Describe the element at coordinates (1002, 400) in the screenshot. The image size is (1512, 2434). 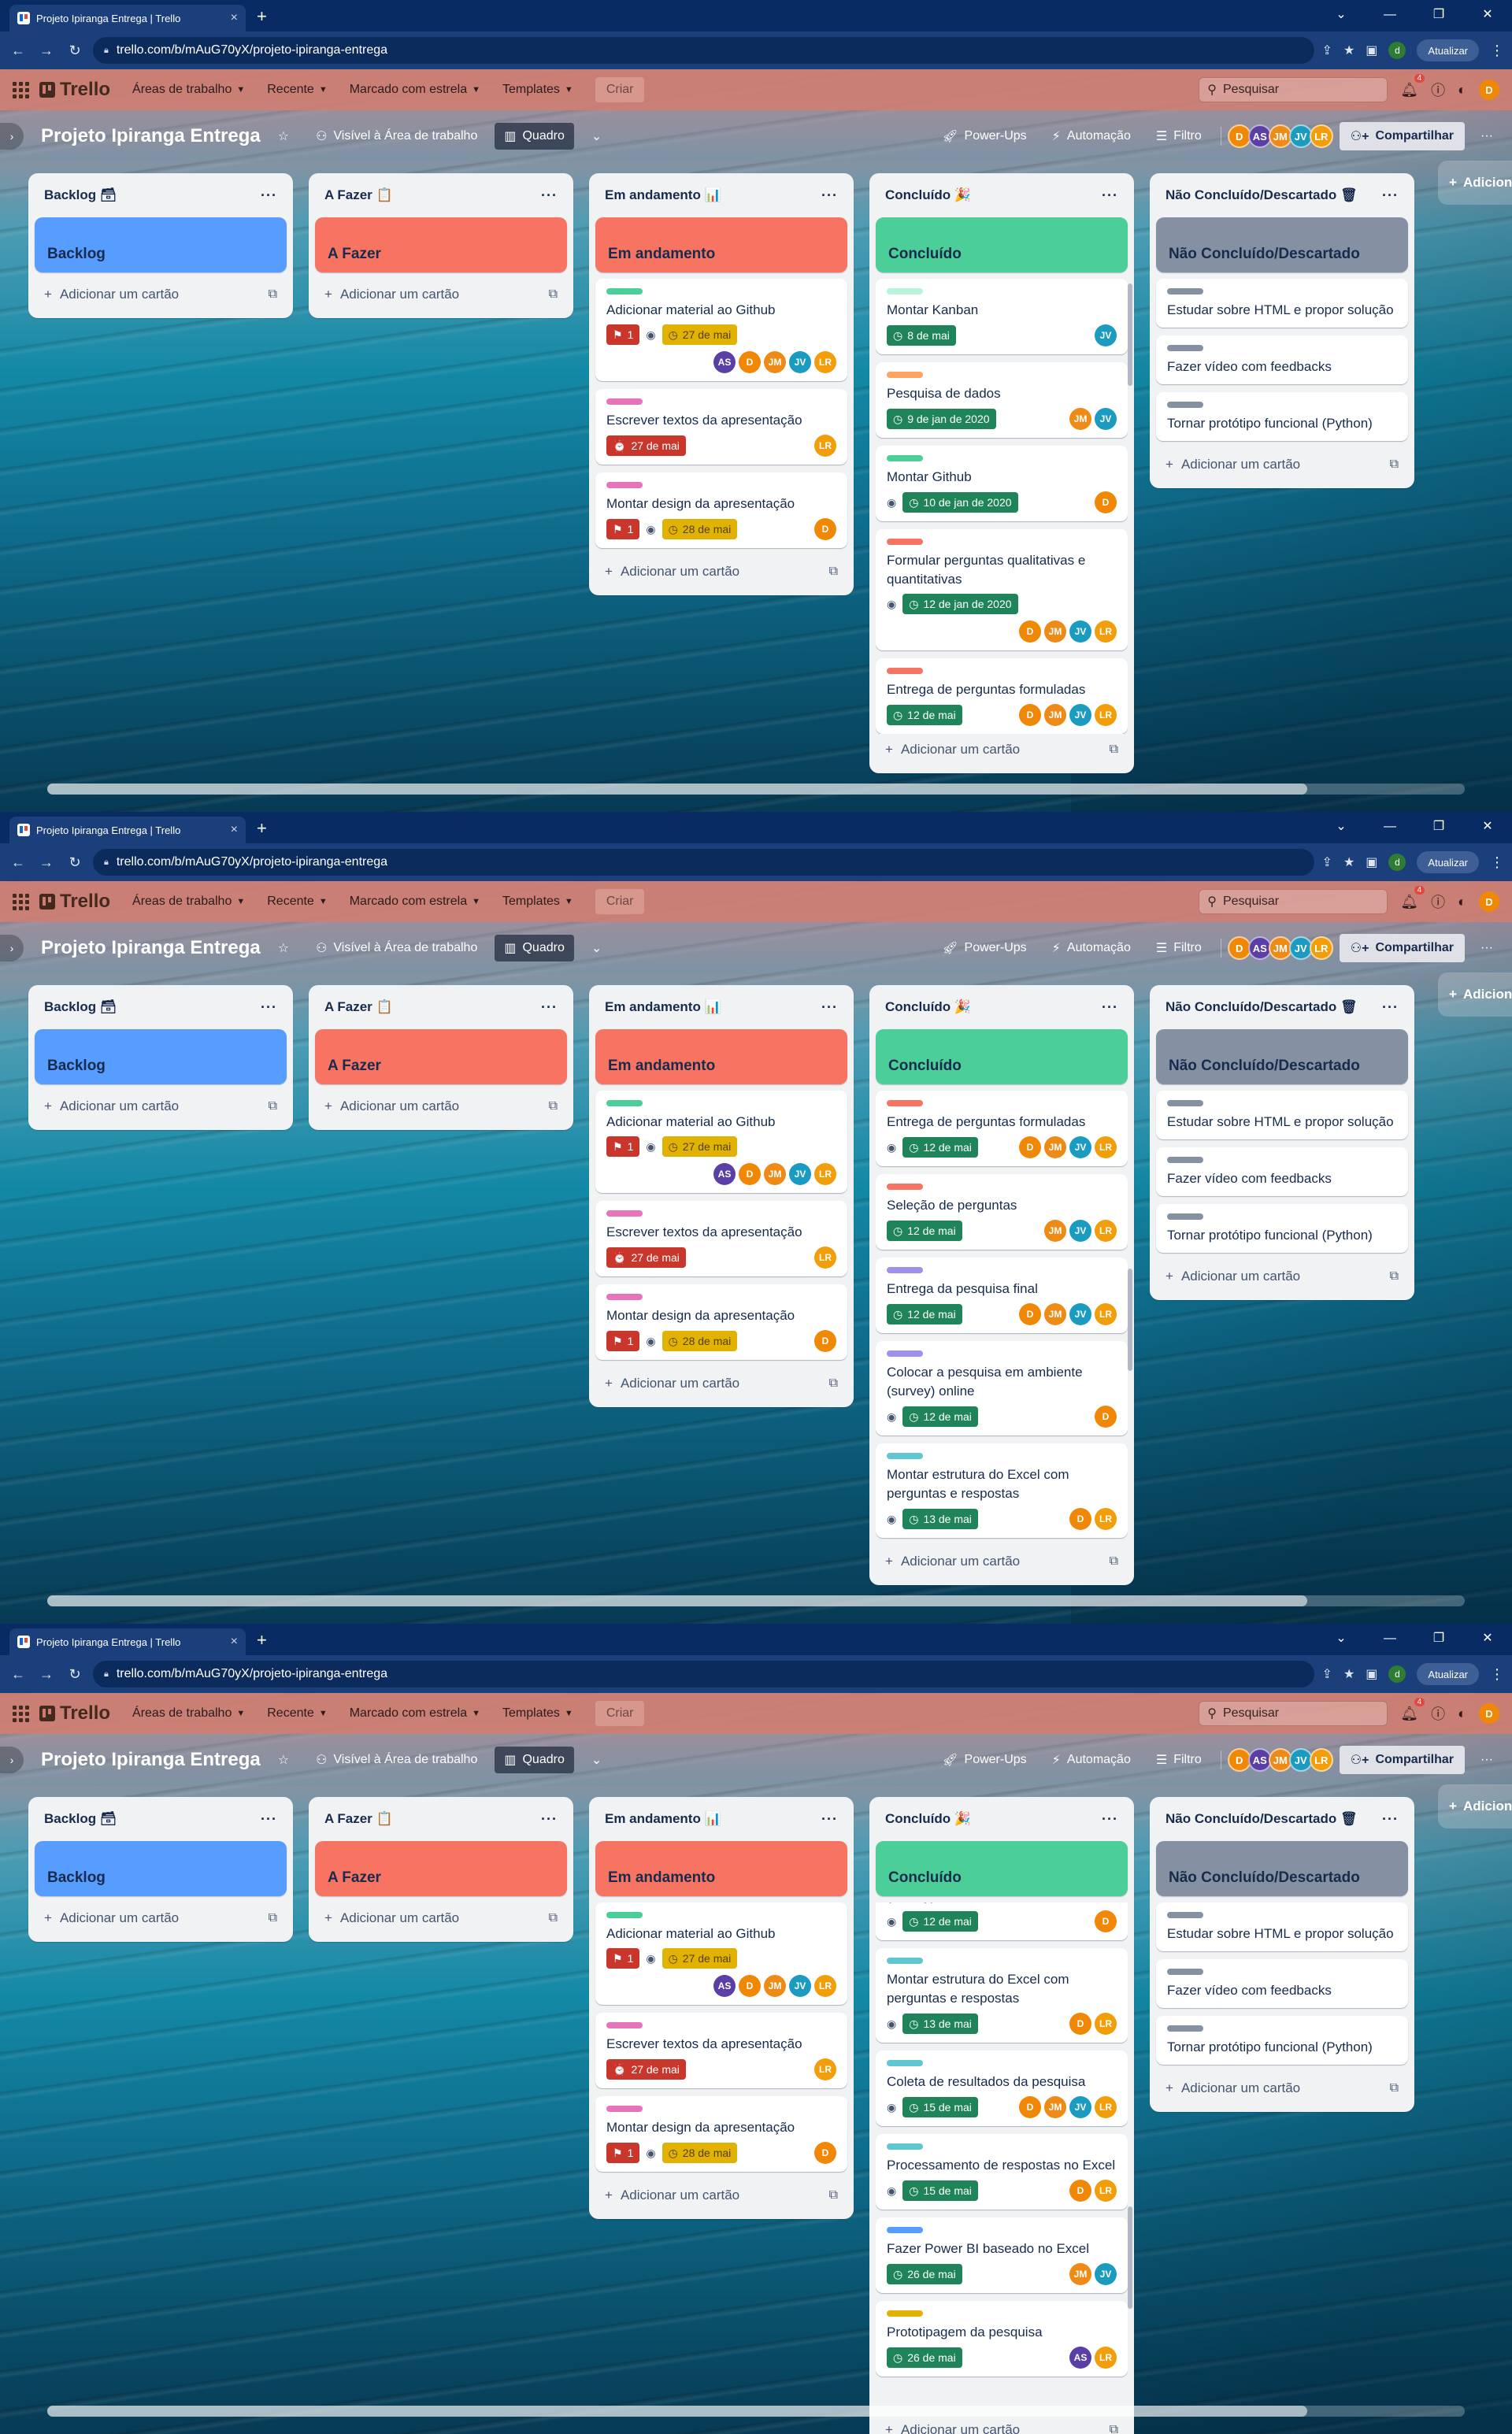
I see `card-c2: Pesquisa de dados ◷ 9 de jan de 2020 JM JV` at that location.